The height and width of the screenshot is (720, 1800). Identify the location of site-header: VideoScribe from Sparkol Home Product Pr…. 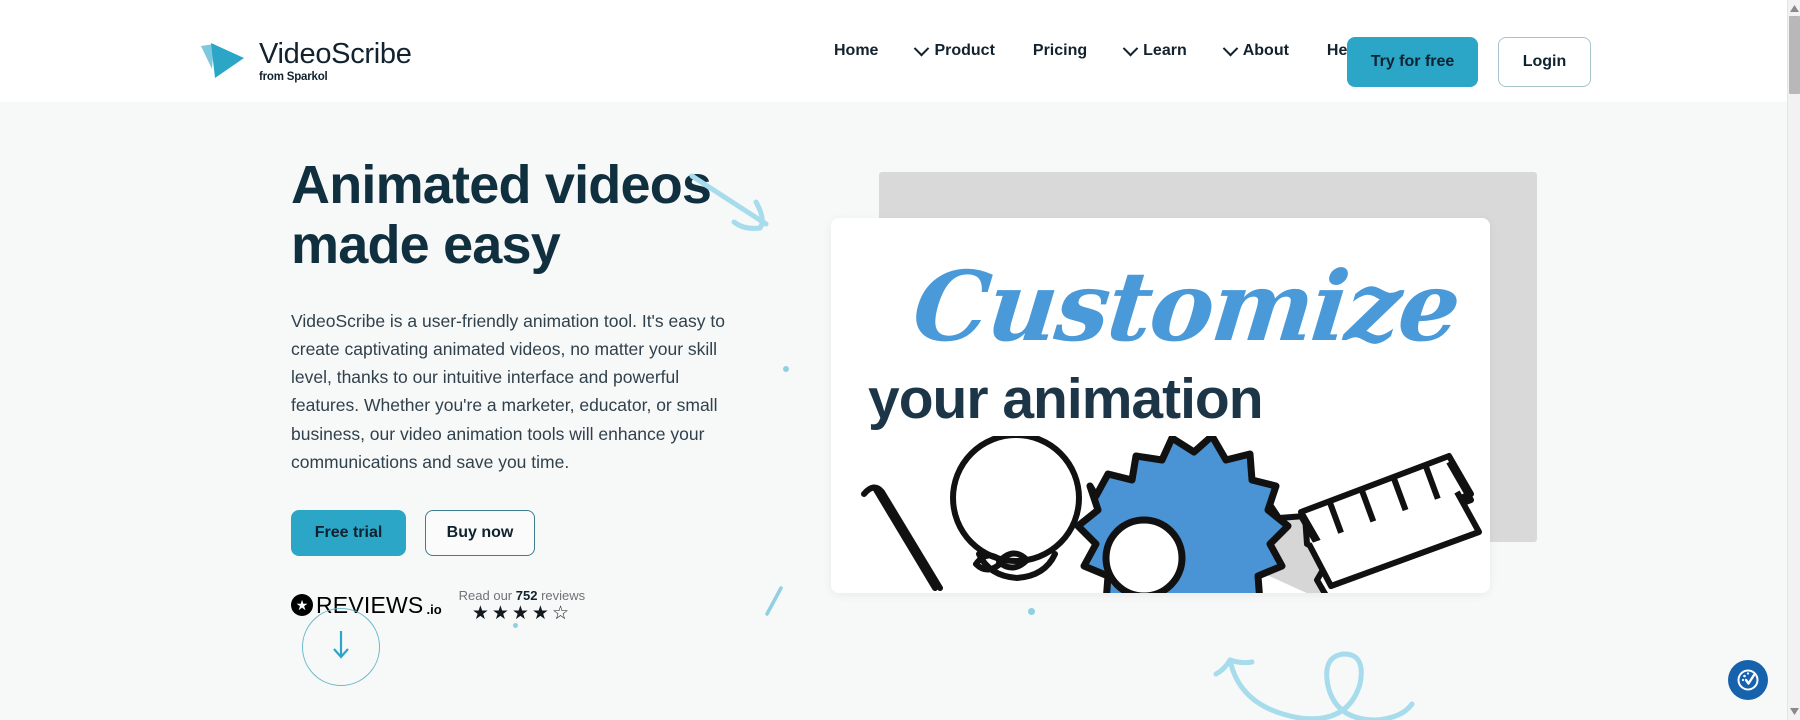
(893, 51).